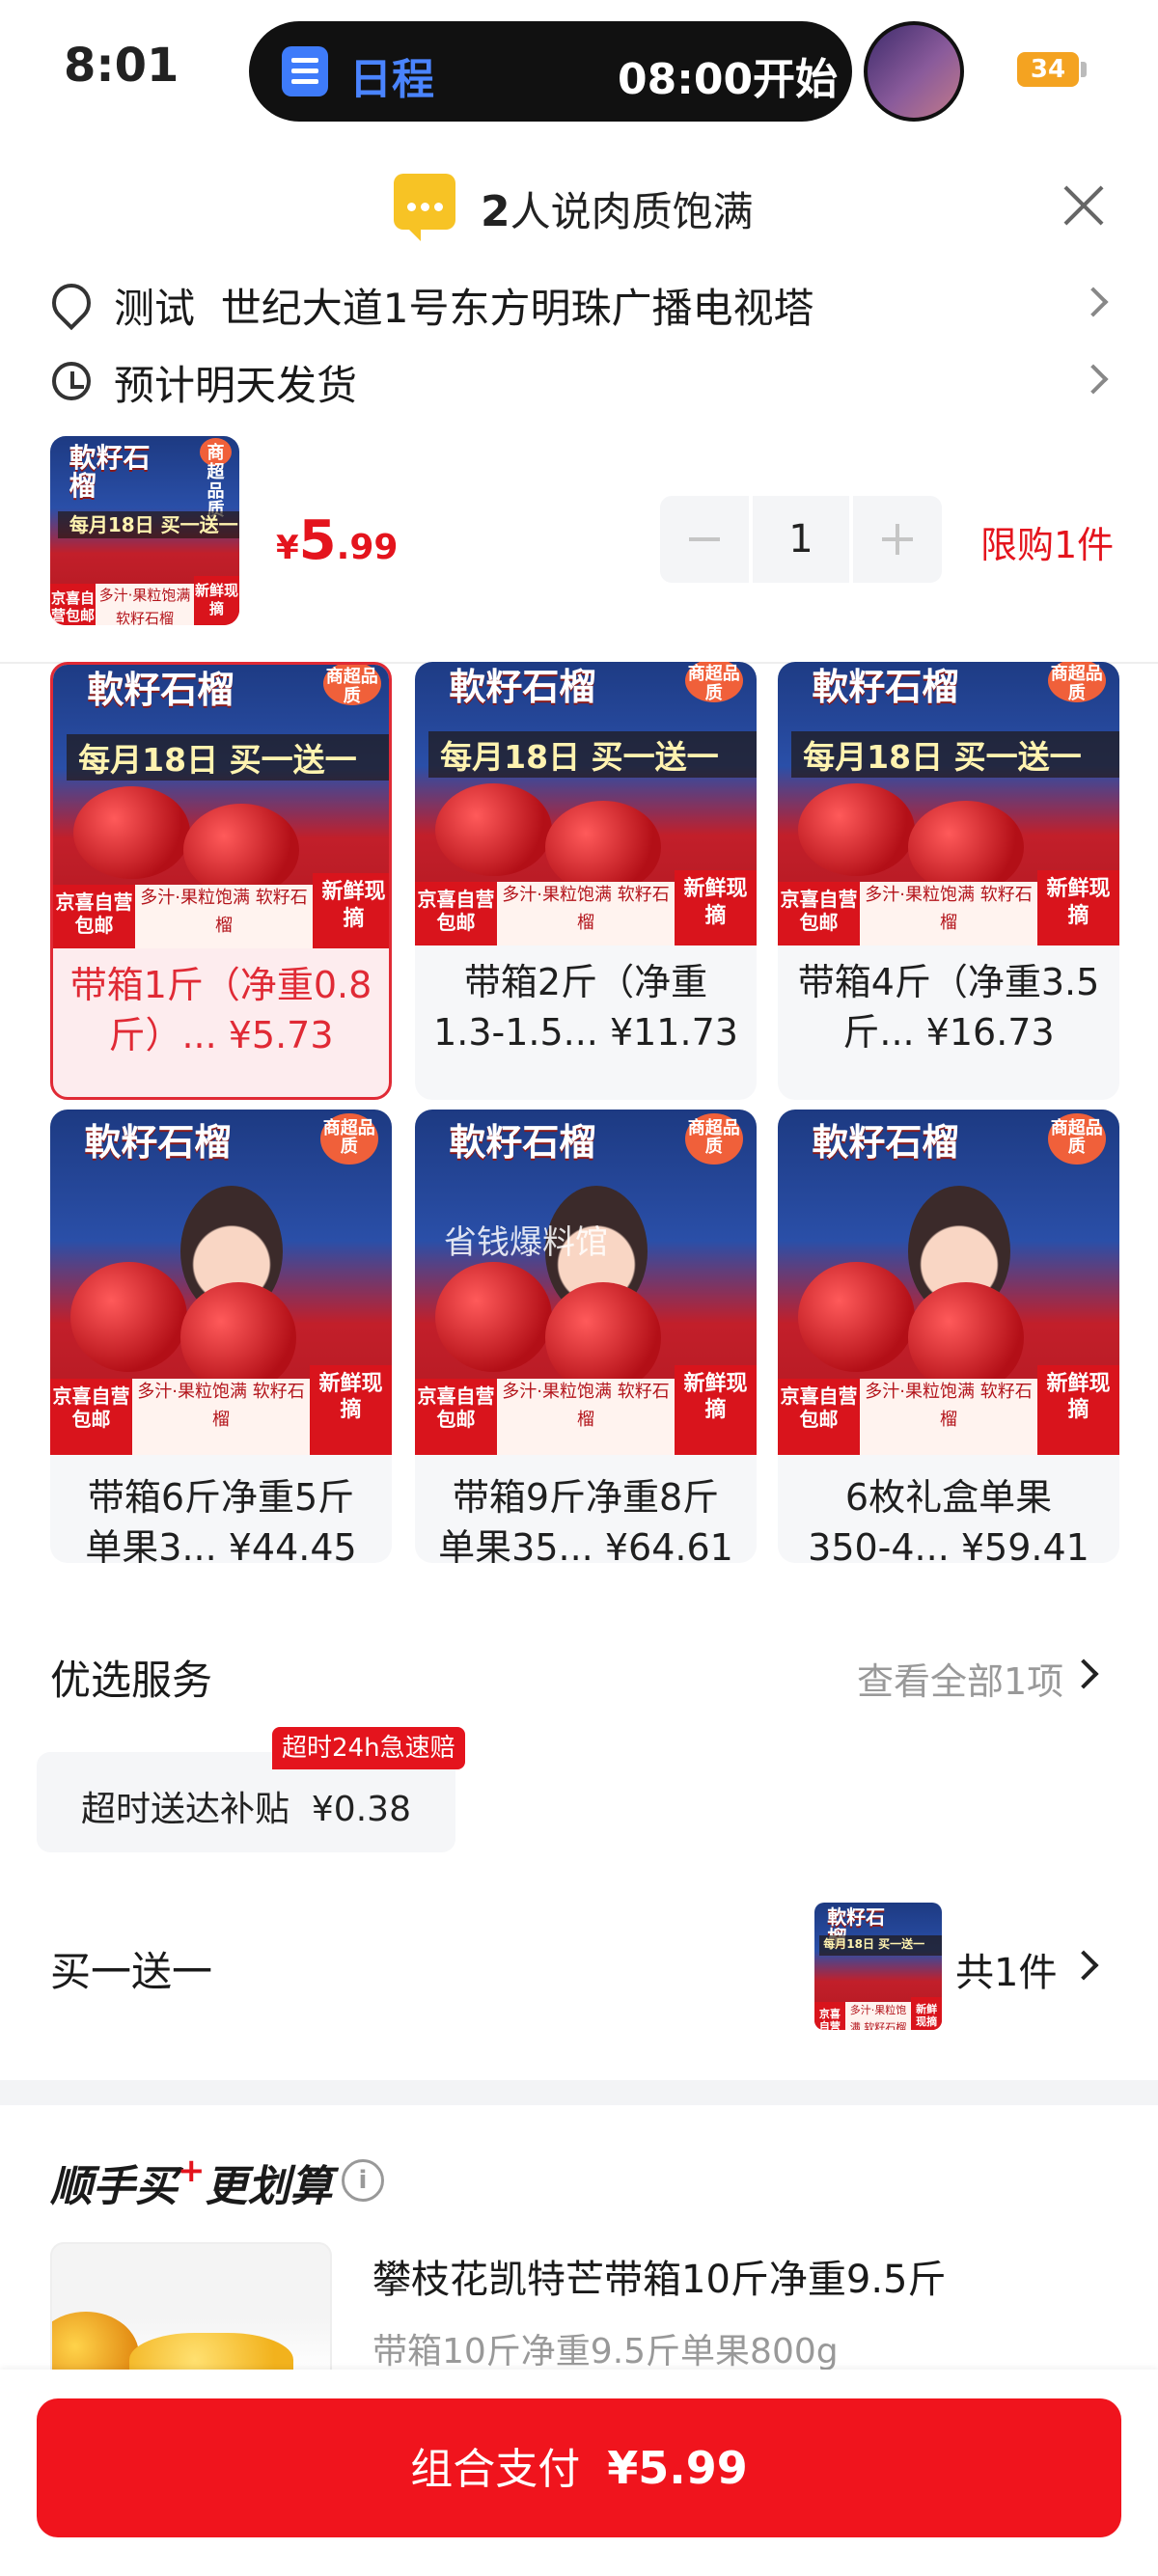  Describe the element at coordinates (220, 985) in the screenshot. I see `variant-label-line: 带箱1斤（净重0.8` at that location.